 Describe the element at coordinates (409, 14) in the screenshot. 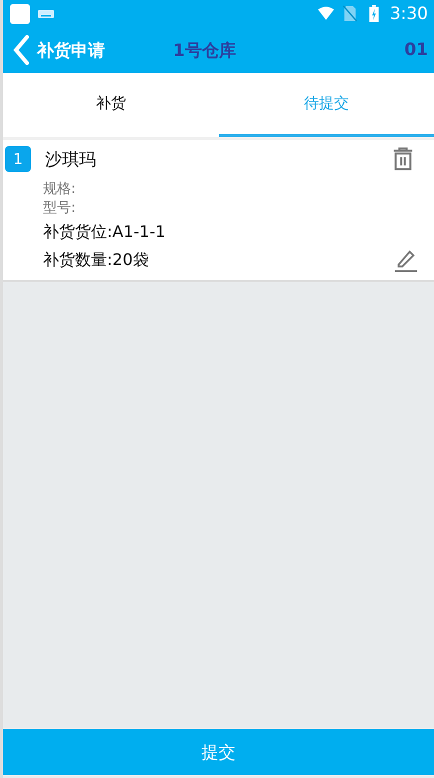

I see `clock-text: 3:30` at that location.